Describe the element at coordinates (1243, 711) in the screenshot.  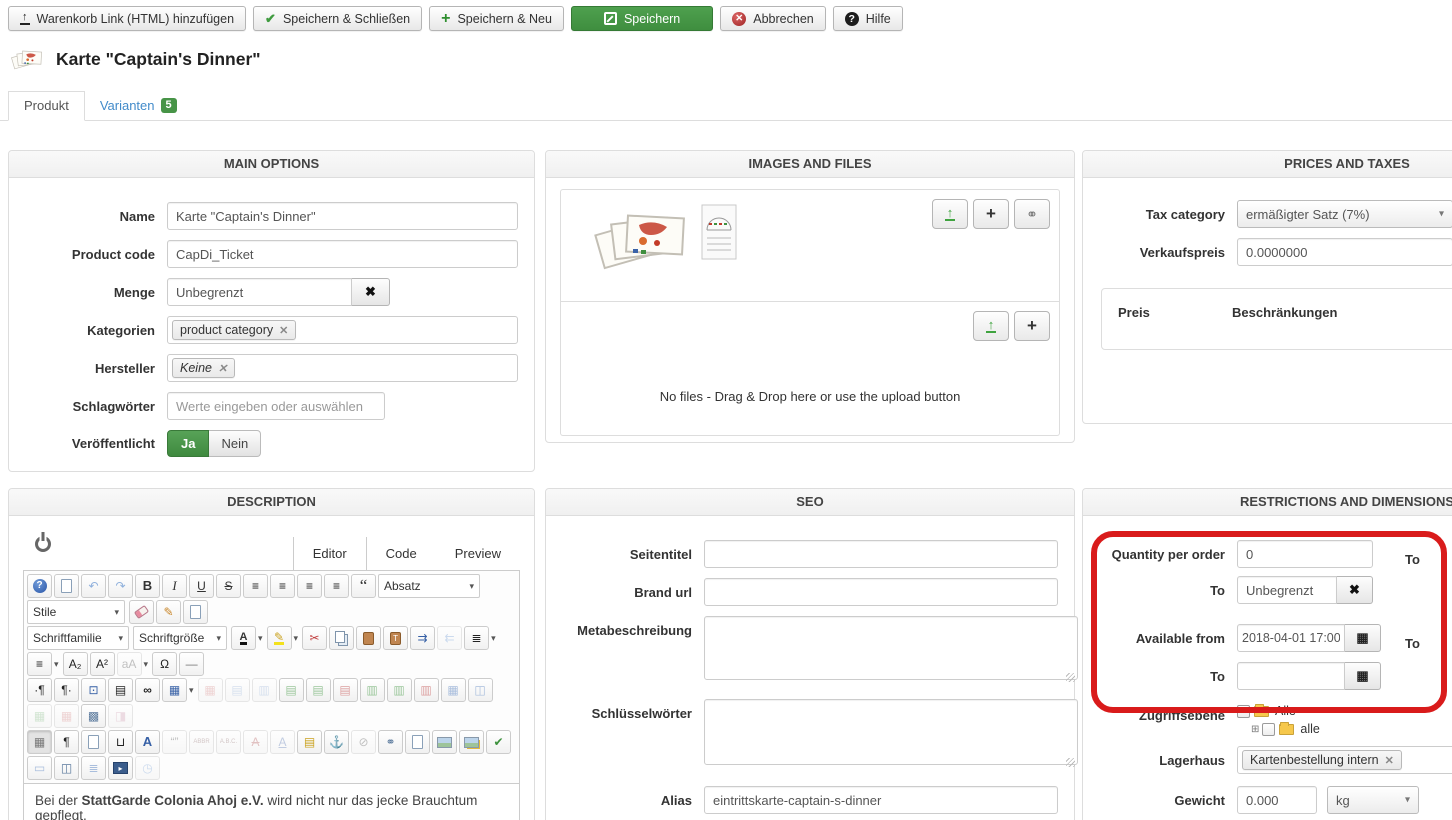
I see `access-all-checkbox` at that location.